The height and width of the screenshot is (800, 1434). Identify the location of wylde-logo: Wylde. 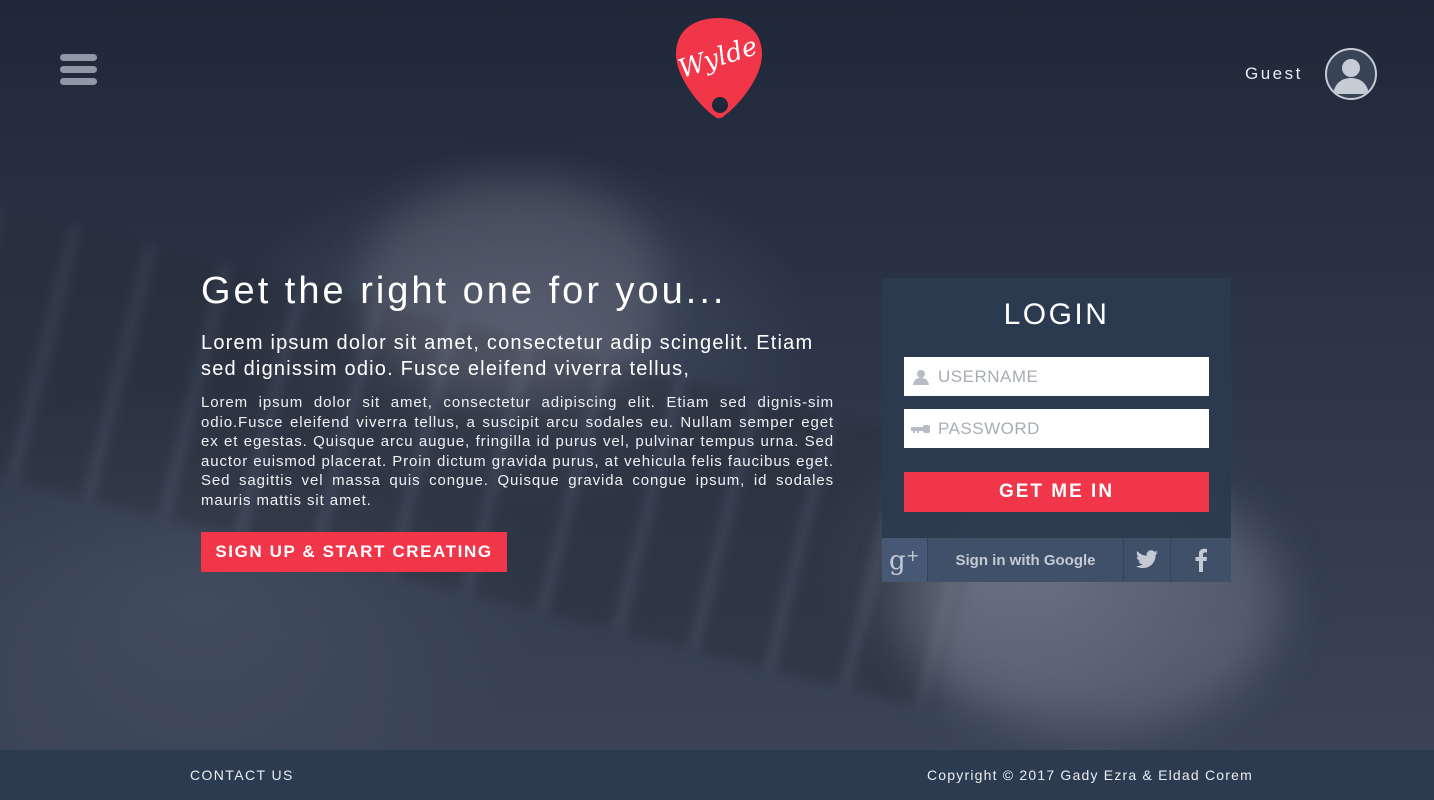
(719, 68).